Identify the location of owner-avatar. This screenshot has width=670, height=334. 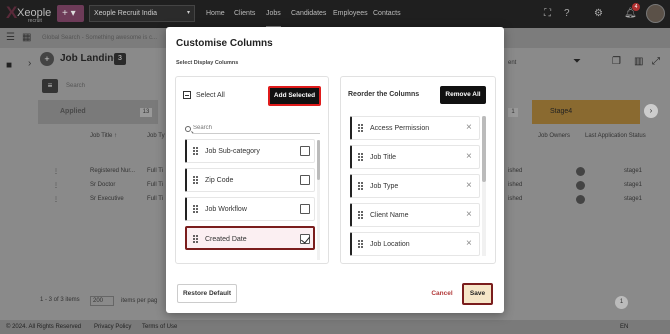
(580, 199).